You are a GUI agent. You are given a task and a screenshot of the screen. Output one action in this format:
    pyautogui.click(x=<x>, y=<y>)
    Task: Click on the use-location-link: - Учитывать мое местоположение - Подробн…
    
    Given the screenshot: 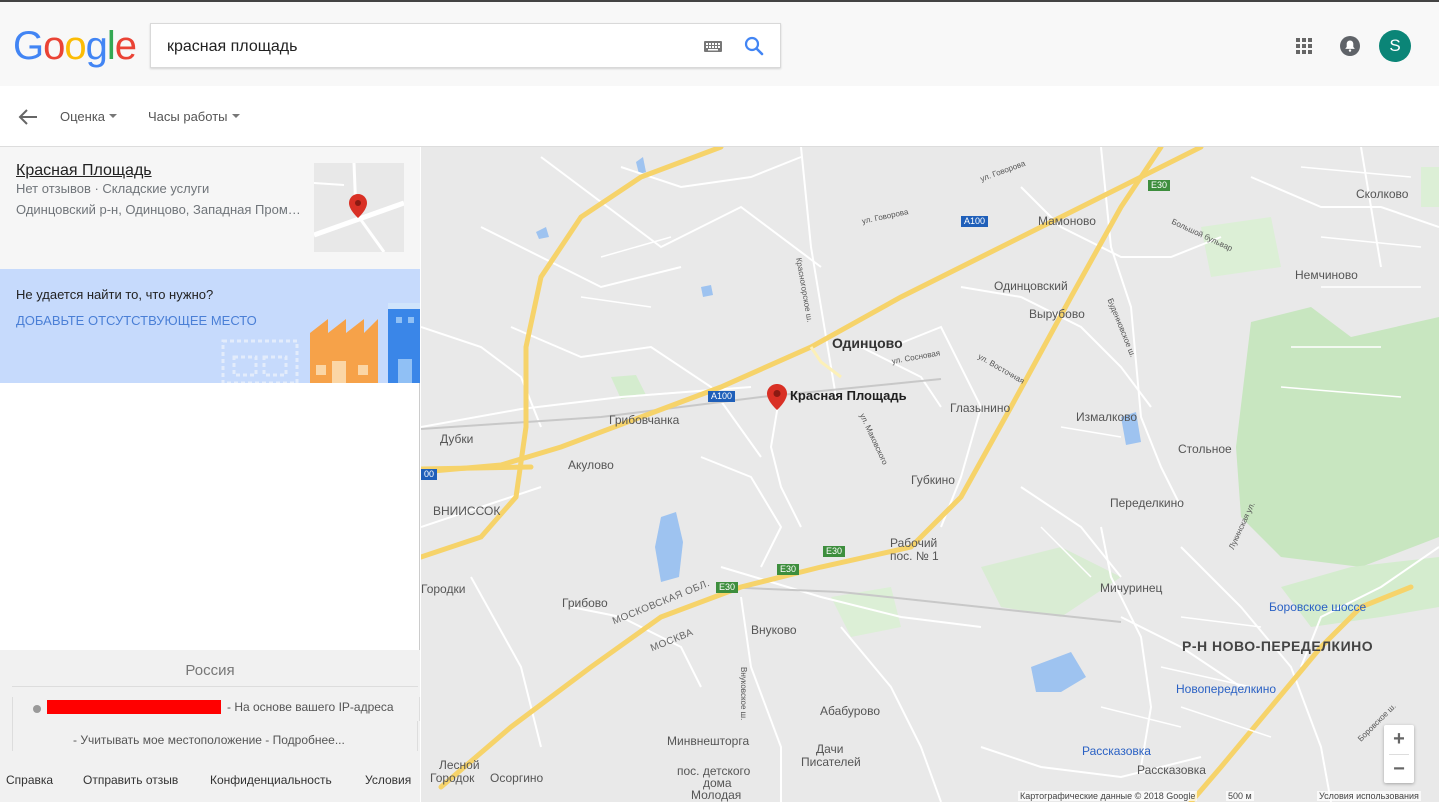 What is the action you would take?
    pyautogui.click(x=209, y=740)
    